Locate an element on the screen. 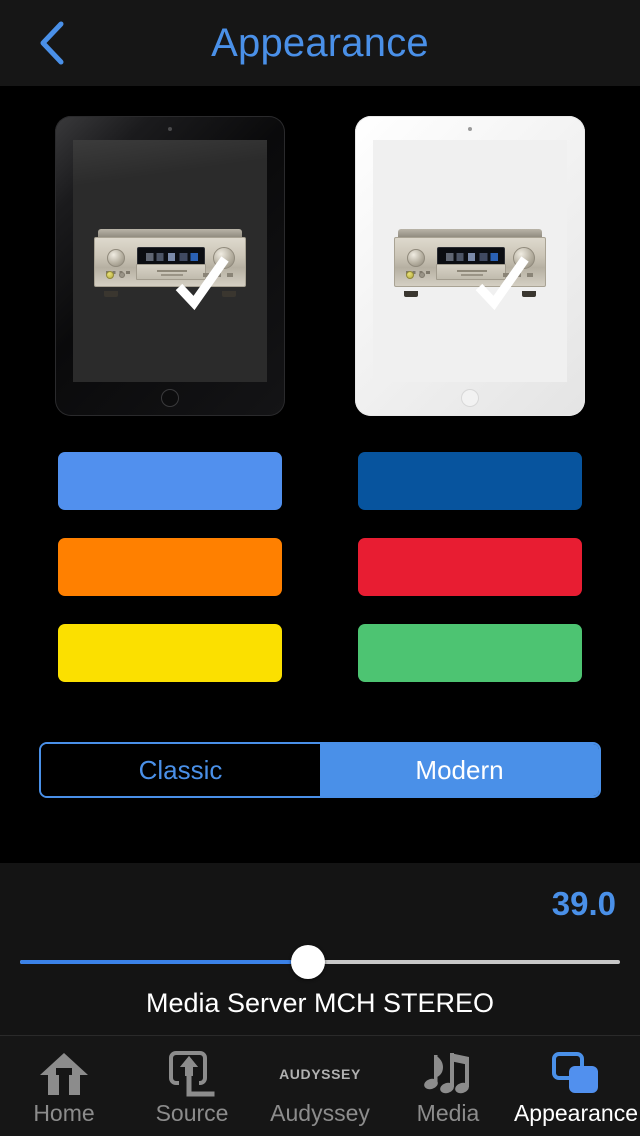  receiver-illustration-dark is located at coordinates (170, 269).